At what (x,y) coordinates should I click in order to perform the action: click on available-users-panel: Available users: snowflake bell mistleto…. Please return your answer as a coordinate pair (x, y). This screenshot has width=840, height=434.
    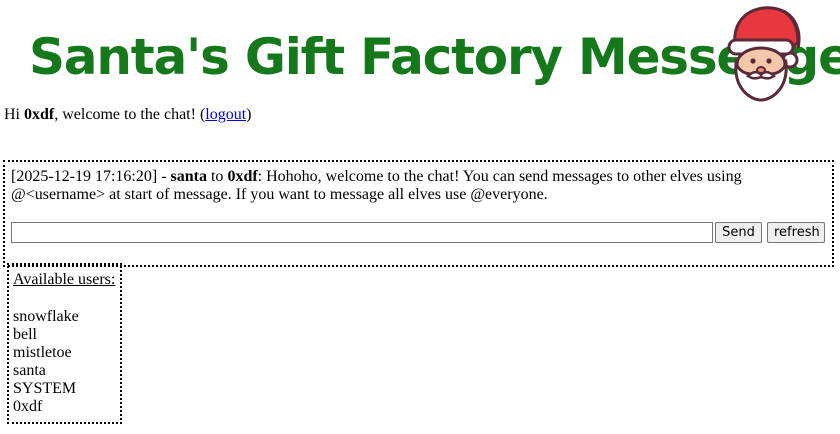
    Looking at the image, I should click on (64, 343).